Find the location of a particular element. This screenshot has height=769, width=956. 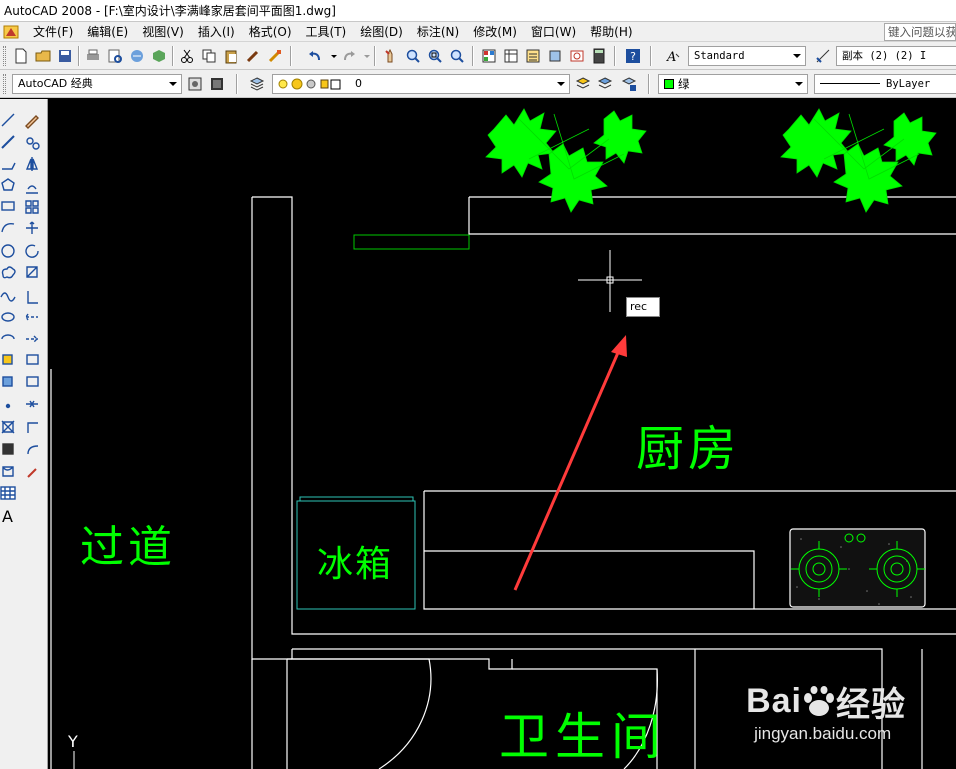

menu-draw: 绘图(D) is located at coordinates (381, 31).